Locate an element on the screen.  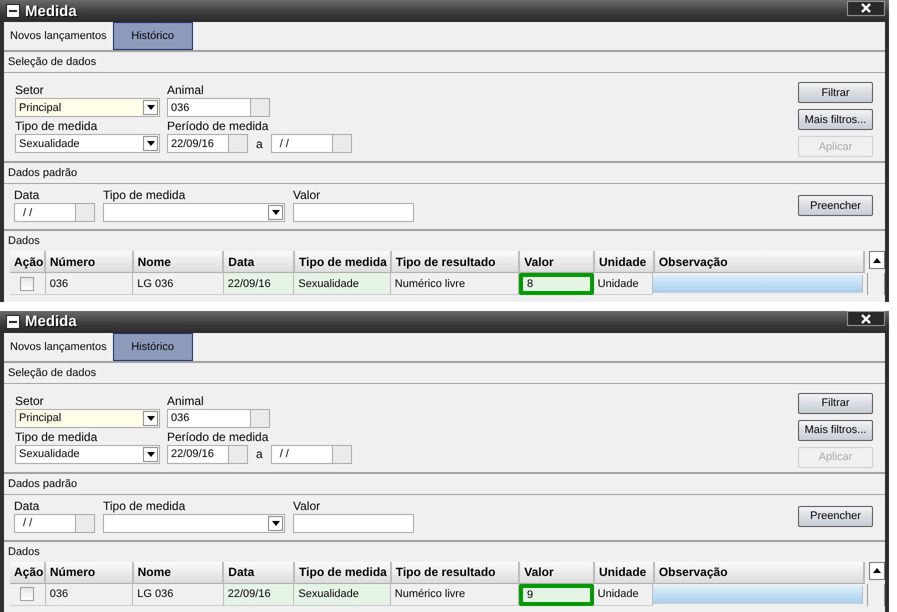
window-title: Medida is located at coordinates (51, 321).